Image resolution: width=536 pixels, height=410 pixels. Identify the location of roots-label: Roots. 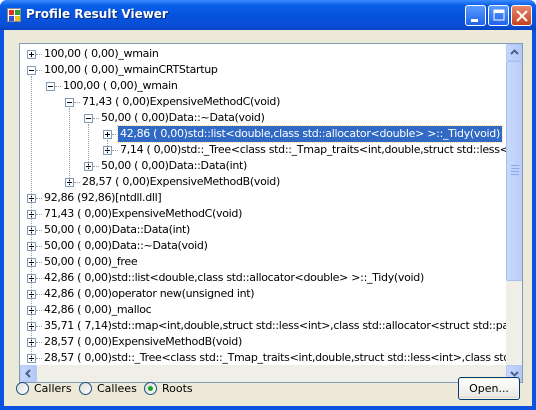
(177, 388).